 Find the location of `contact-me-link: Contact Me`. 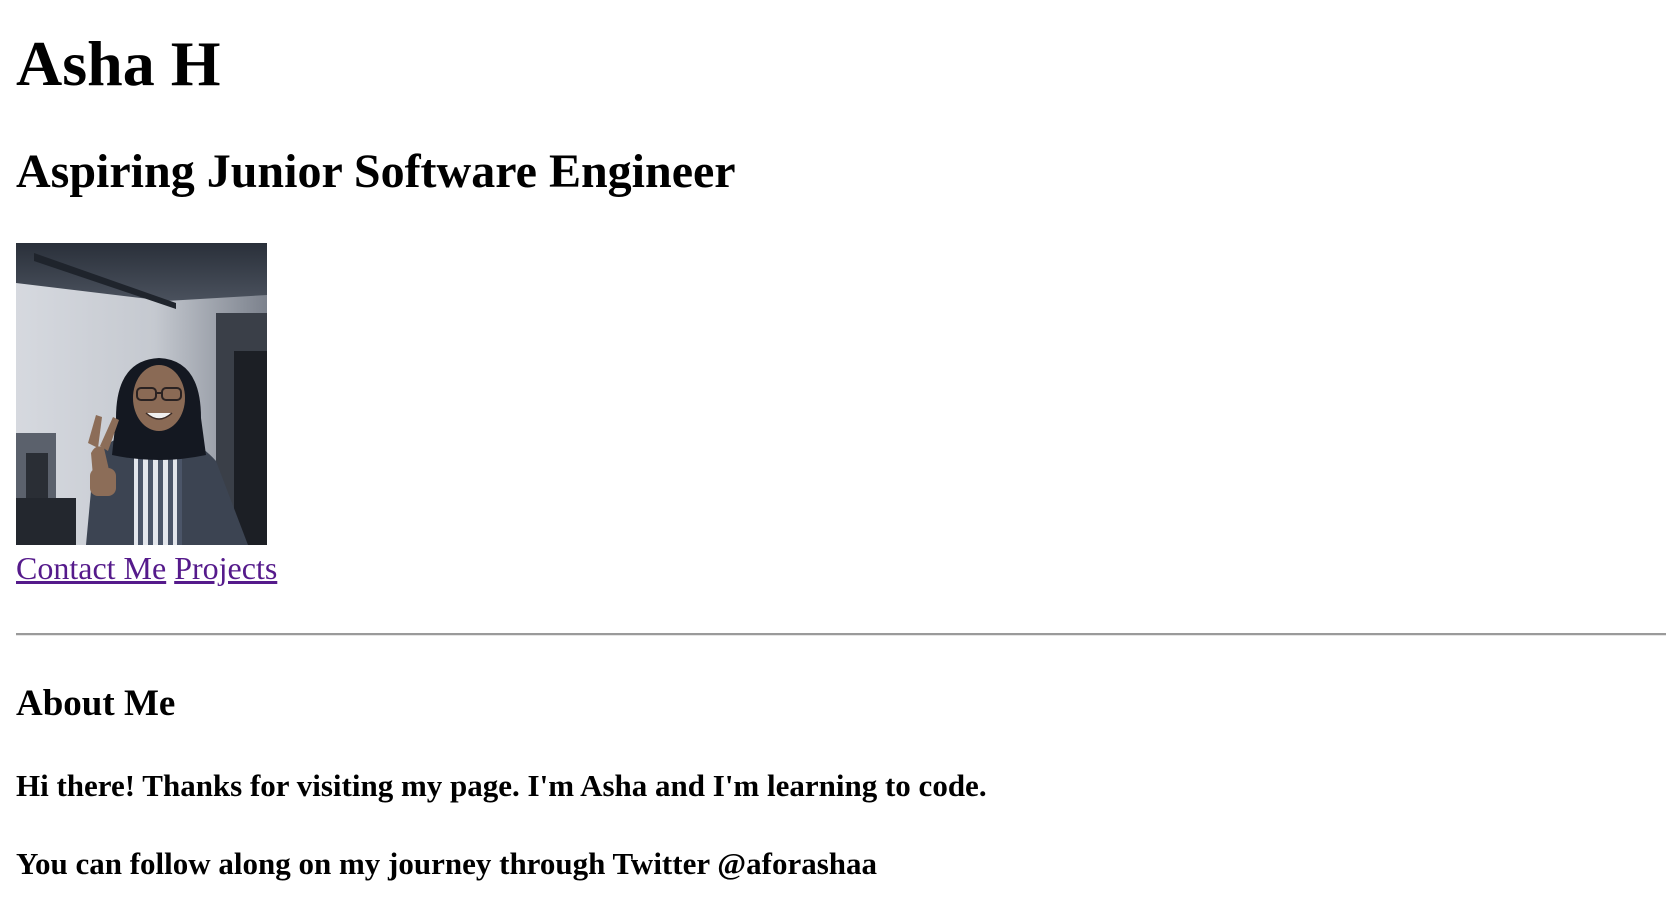

contact-me-link: Contact Me is located at coordinates (91, 568).